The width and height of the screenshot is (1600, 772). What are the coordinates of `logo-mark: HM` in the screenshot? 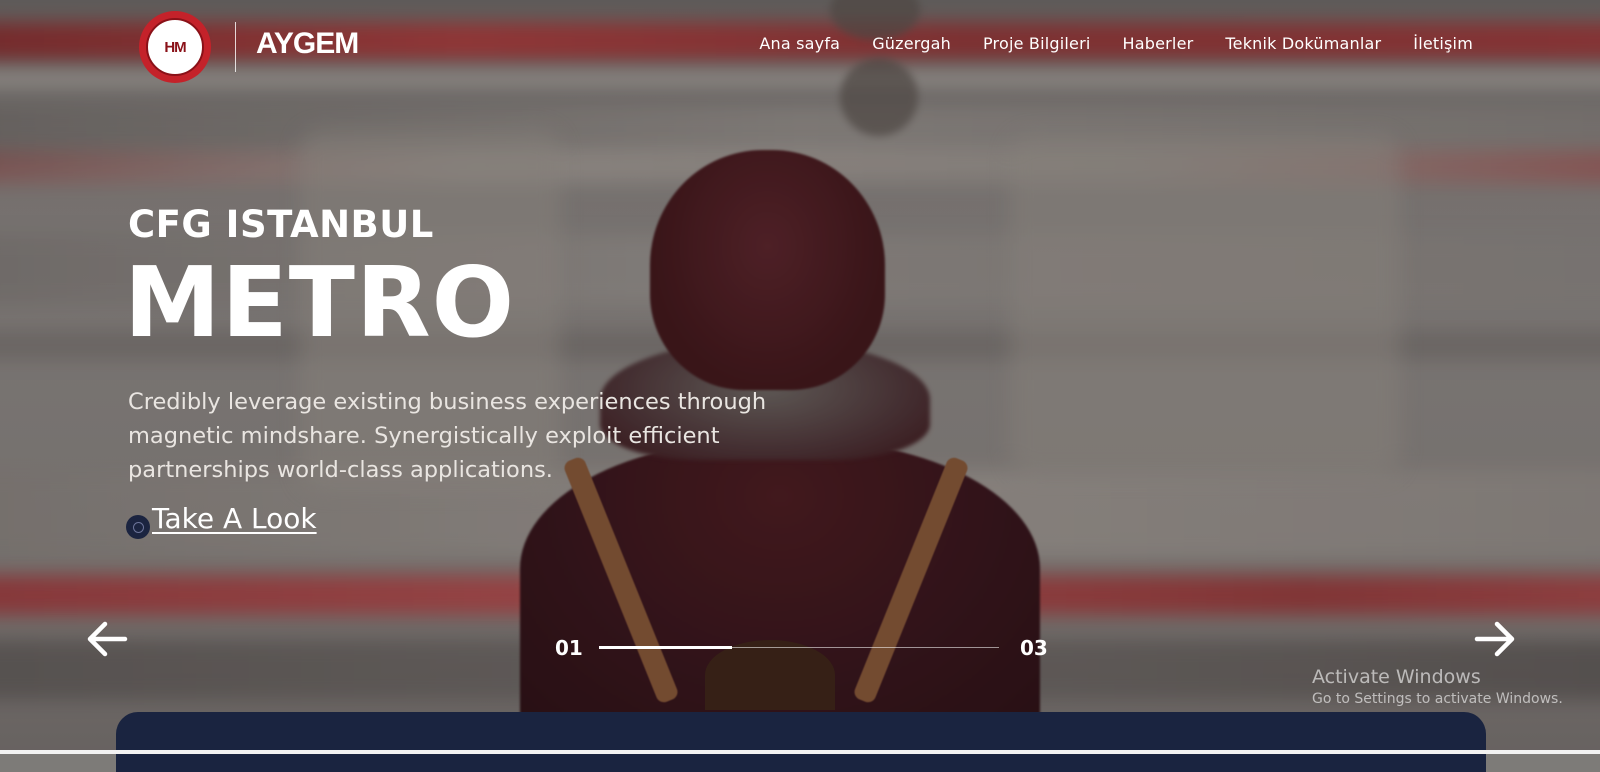 It's located at (175, 47).